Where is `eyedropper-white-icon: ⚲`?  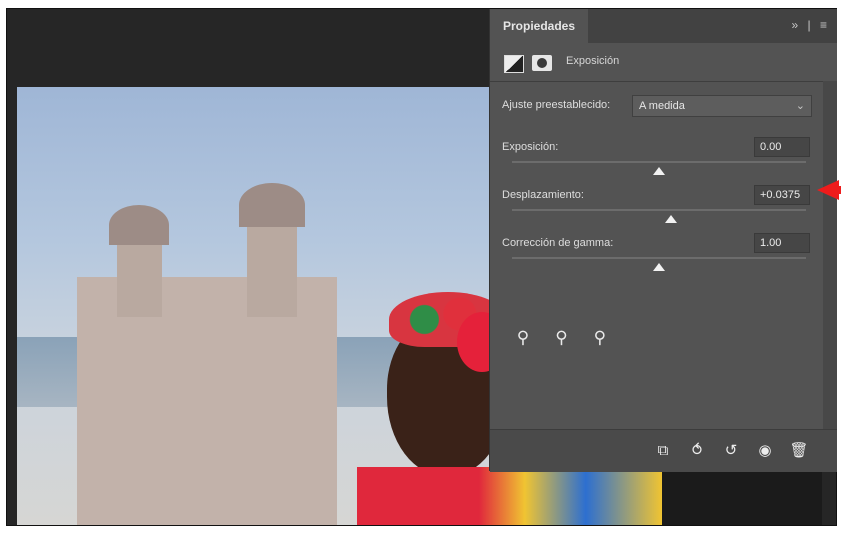
eyedropper-white-icon: ⚲ is located at coordinates (600, 338).